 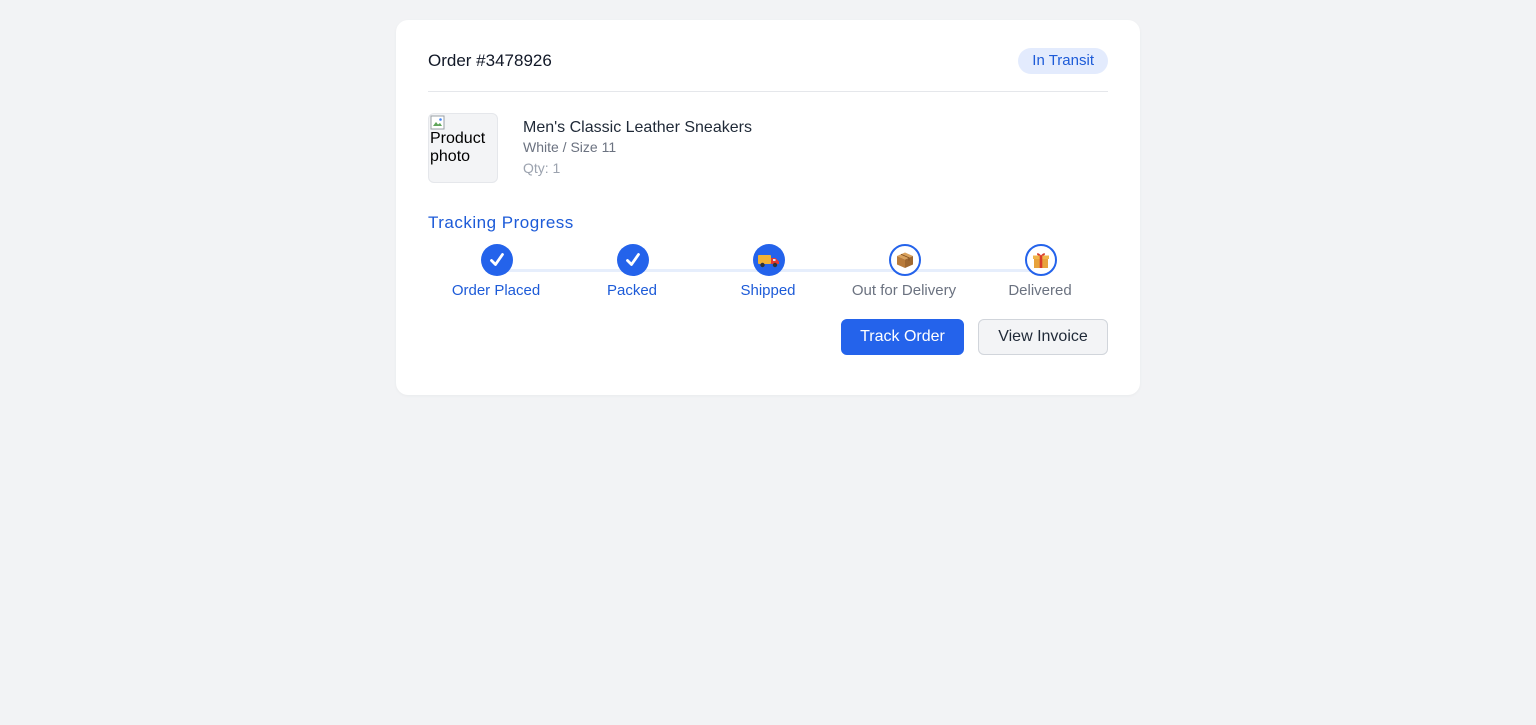 I want to click on gift-icon, so click(x=1041, y=260).